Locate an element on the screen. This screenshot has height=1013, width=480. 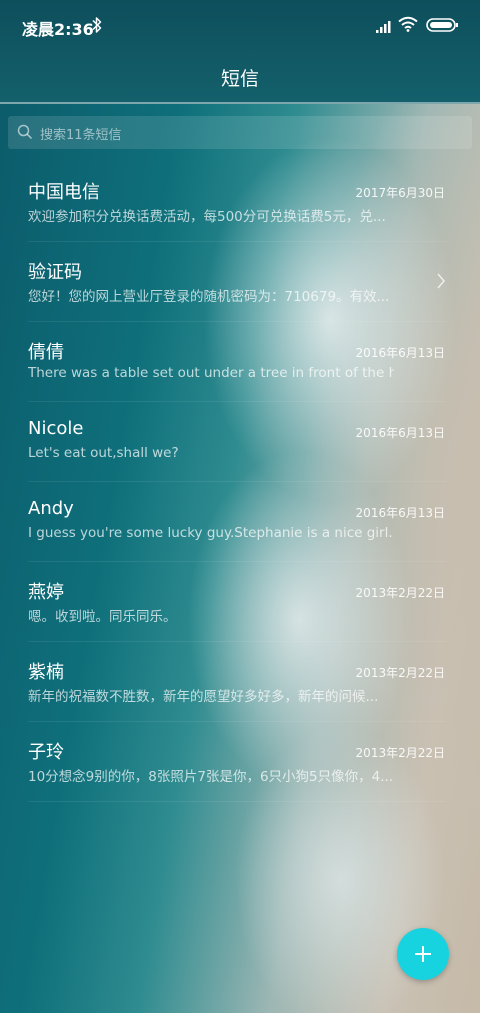
conversation-item: 燕婷 2013年2月22日 嗯。收到啦。同乐同乐。 is located at coordinates (240, 602).